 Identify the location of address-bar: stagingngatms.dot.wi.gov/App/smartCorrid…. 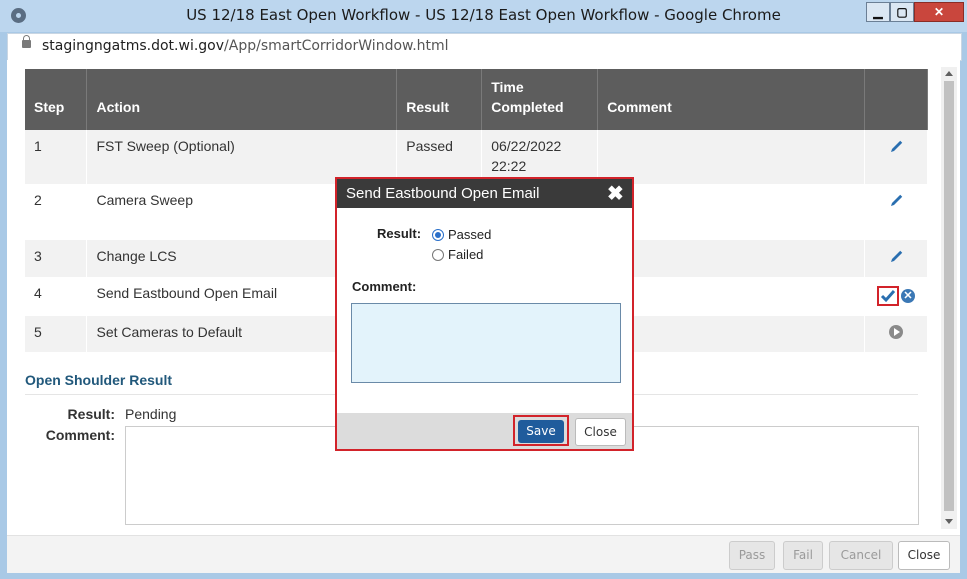
(484, 47).